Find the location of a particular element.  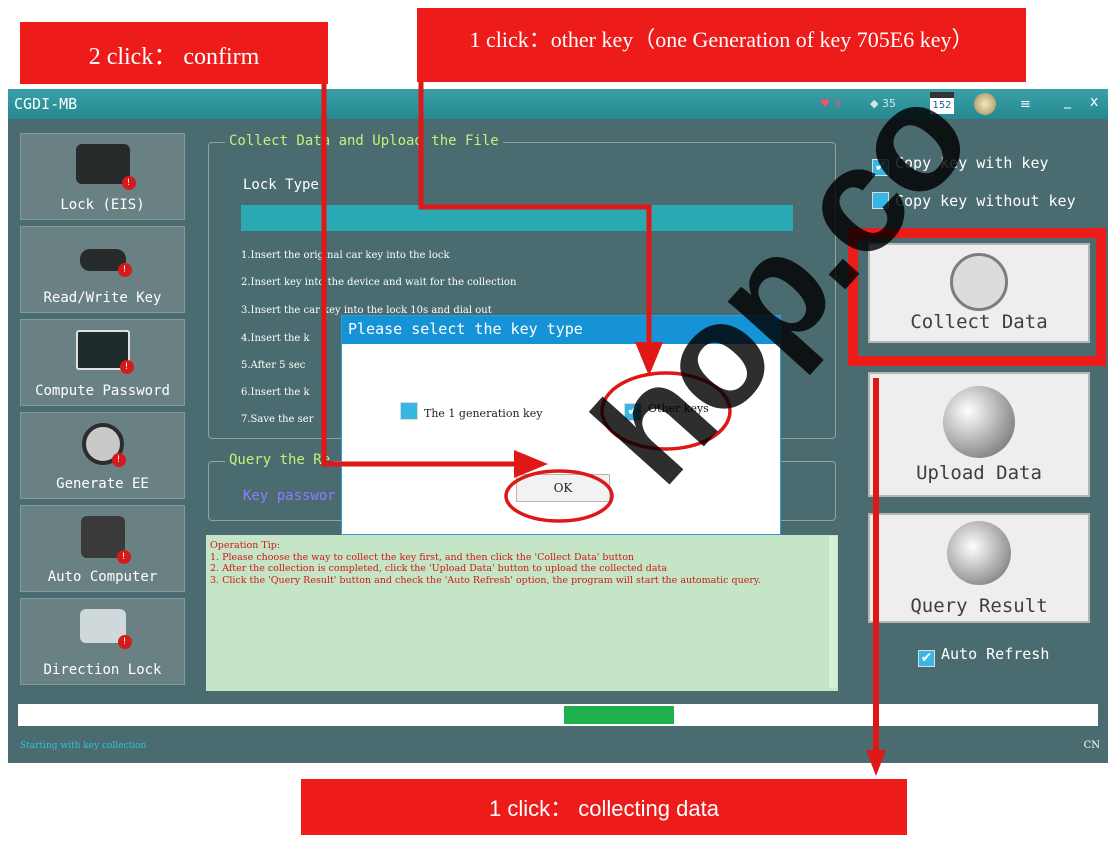

sidebar-item-label: Auto Computer is located at coordinates (102, 577).